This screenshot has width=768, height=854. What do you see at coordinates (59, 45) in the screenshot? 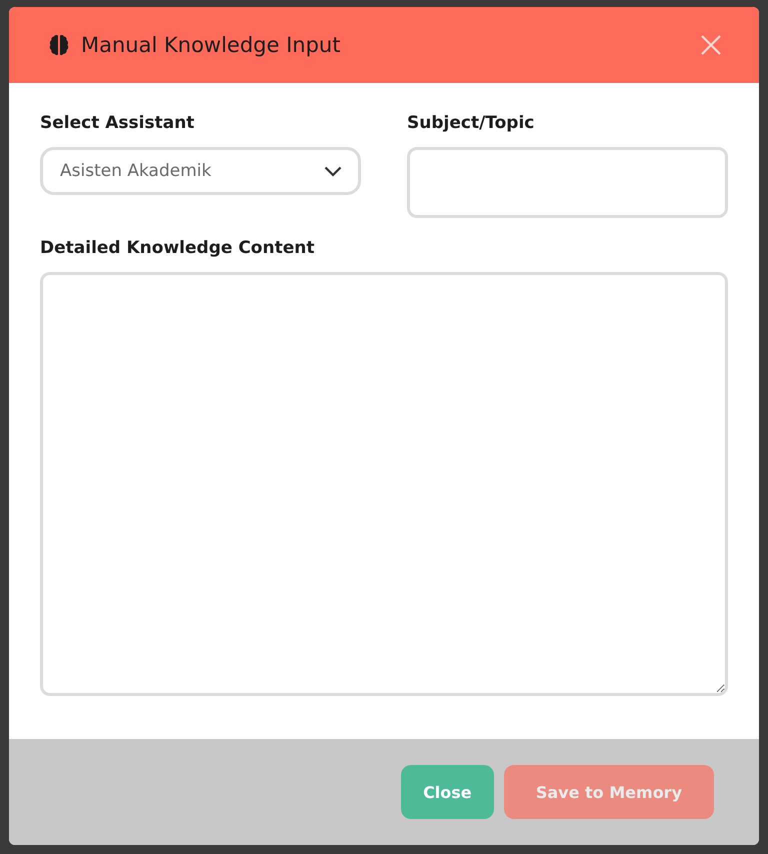
I see `brain-icon` at bounding box center [59, 45].